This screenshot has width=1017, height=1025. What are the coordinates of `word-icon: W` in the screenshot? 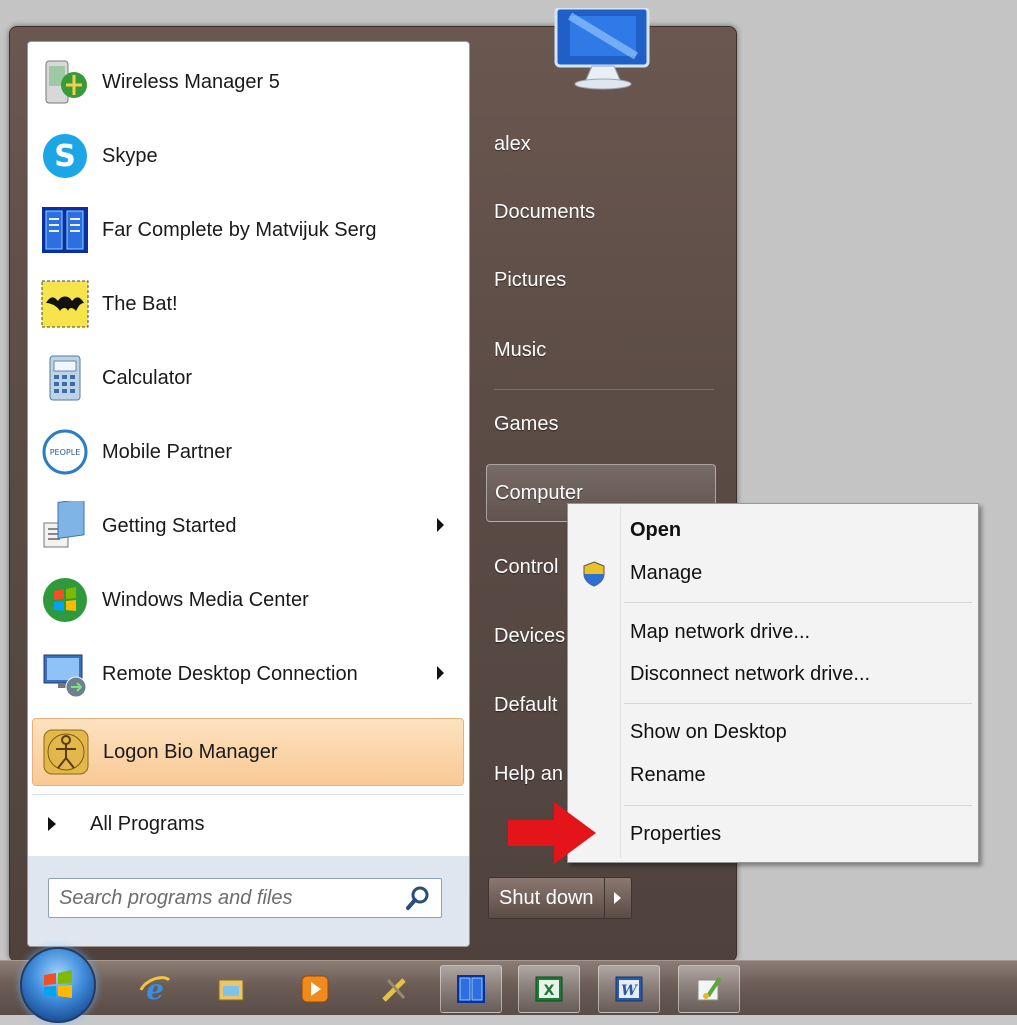 It's located at (629, 989).